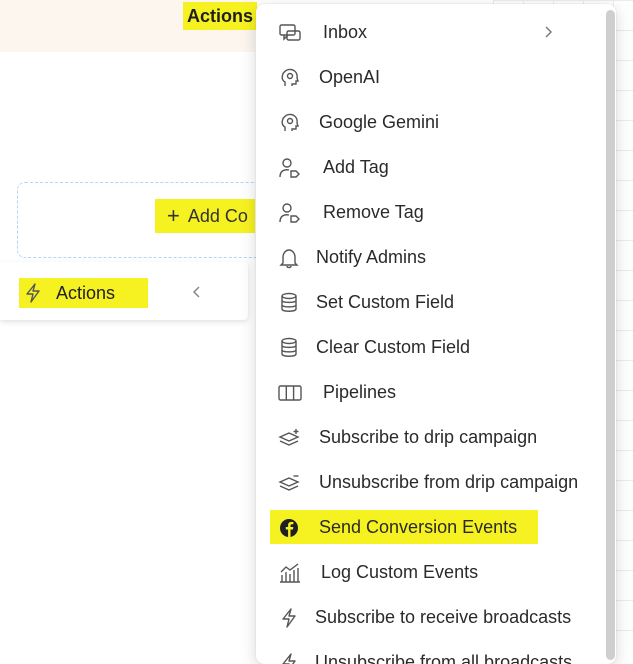 Image resolution: width=633 pixels, height=664 pixels. What do you see at coordinates (399, 572) in the screenshot?
I see `menu-item-label: Log Custom Events` at bounding box center [399, 572].